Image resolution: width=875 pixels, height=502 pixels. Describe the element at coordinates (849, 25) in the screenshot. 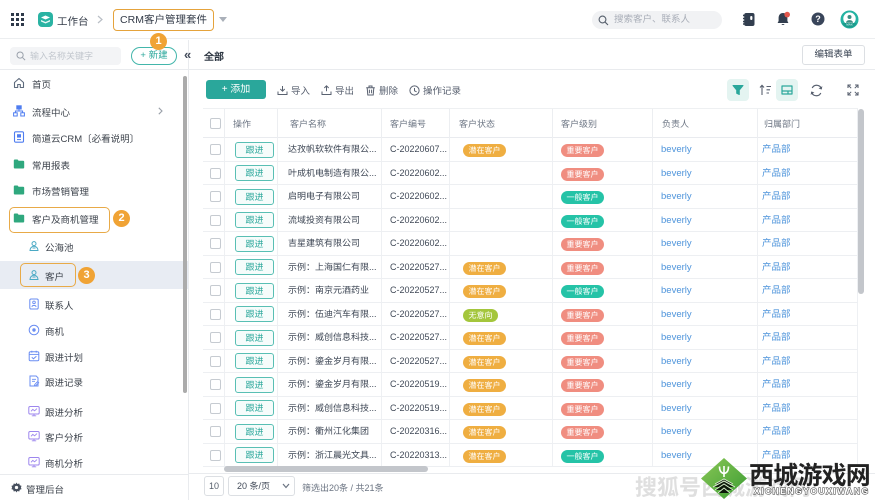

I see `svg-text: MAX` at that location.